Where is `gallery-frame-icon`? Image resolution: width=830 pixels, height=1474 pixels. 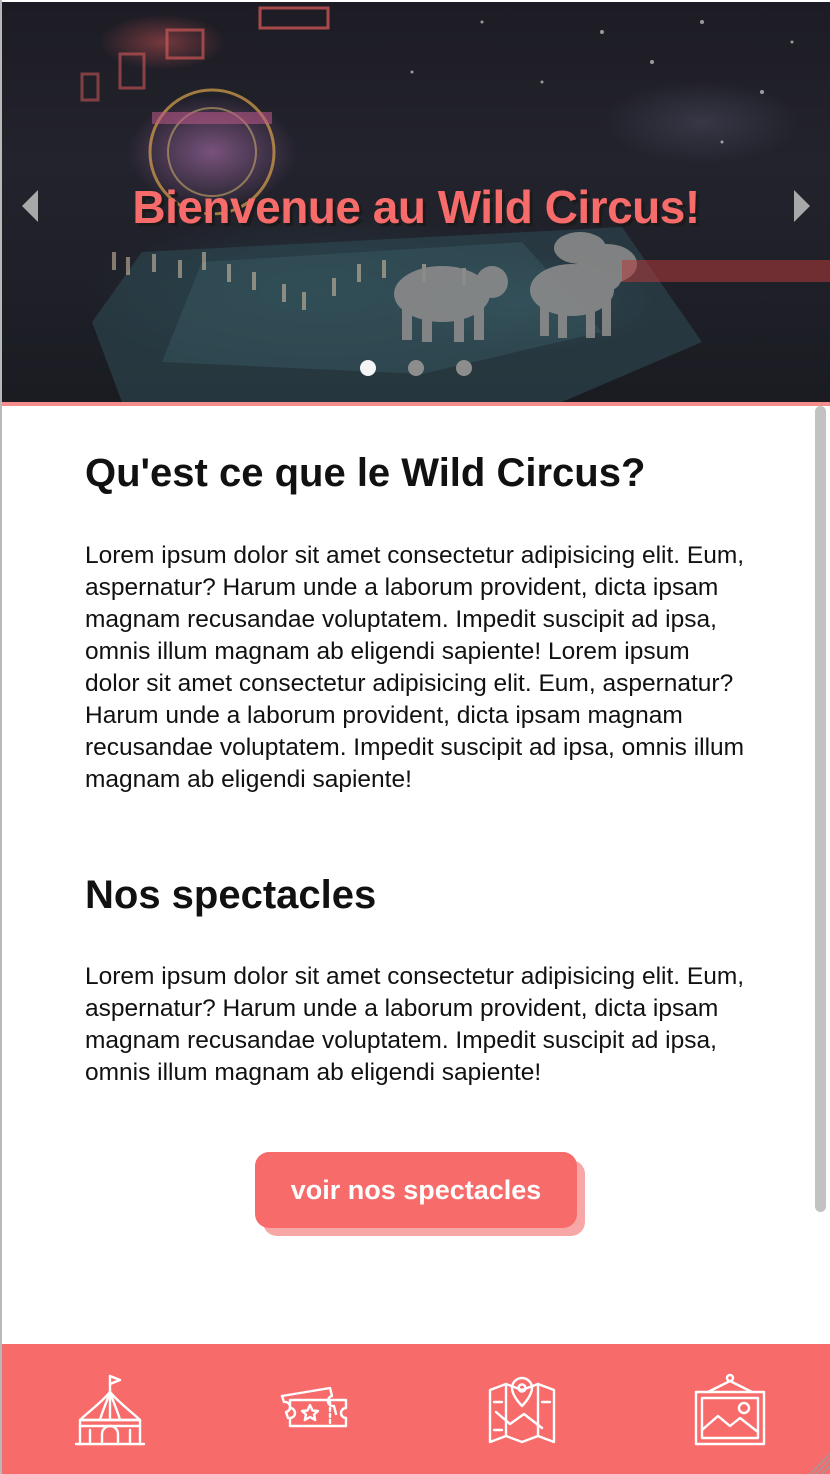
gallery-frame-icon is located at coordinates (730, 1409).